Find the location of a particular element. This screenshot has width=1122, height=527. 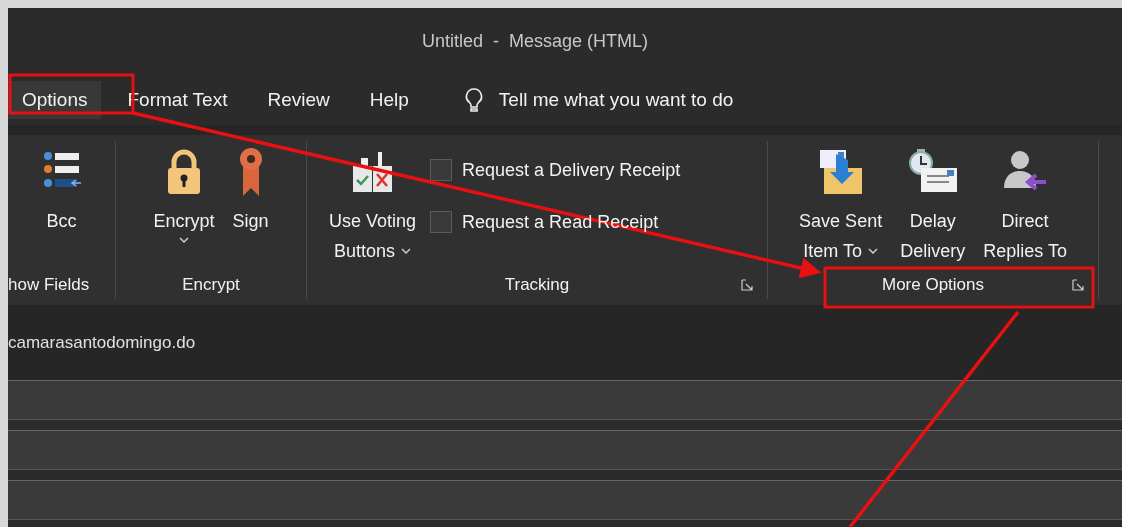

ribbon-badge-icon is located at coordinates (250, 172).